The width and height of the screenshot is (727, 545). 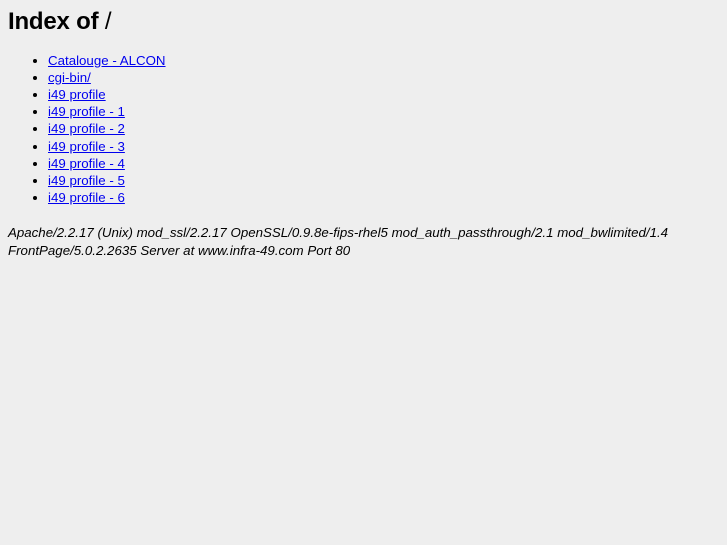 What do you see at coordinates (383, 180) in the screenshot?
I see `list-item: i49 profile - 5` at bounding box center [383, 180].